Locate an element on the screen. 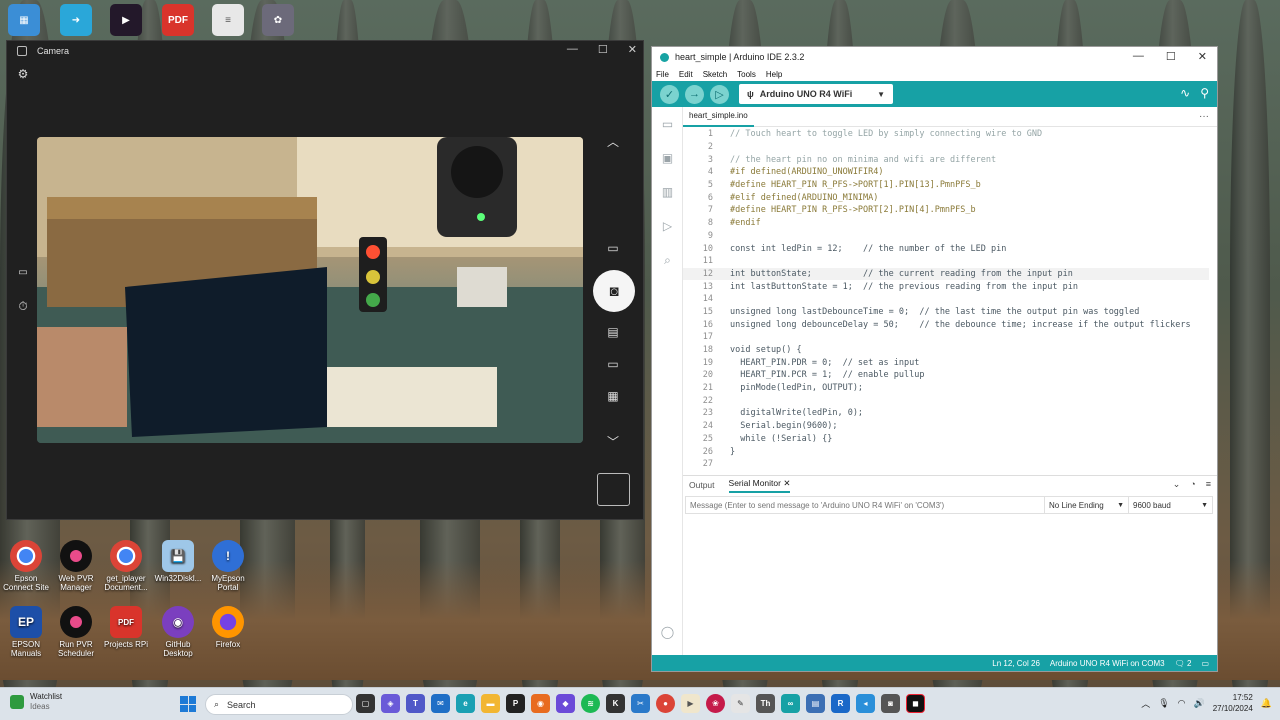 Image resolution: width=1280 pixels, height=720 pixels. take-photo-button: ◙ is located at coordinates (614, 291).